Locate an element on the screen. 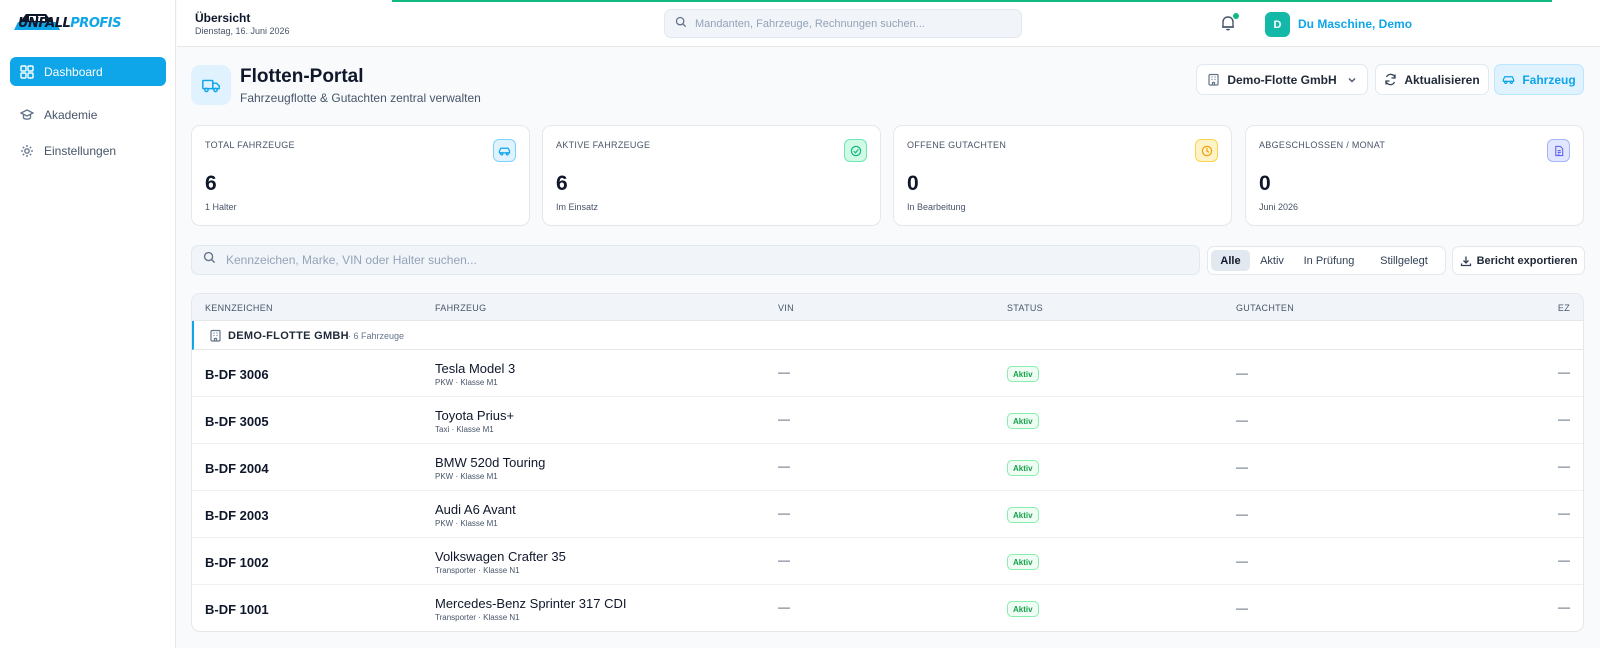 The width and height of the screenshot is (1600, 648). vehicle-search-input is located at coordinates (676, 260).